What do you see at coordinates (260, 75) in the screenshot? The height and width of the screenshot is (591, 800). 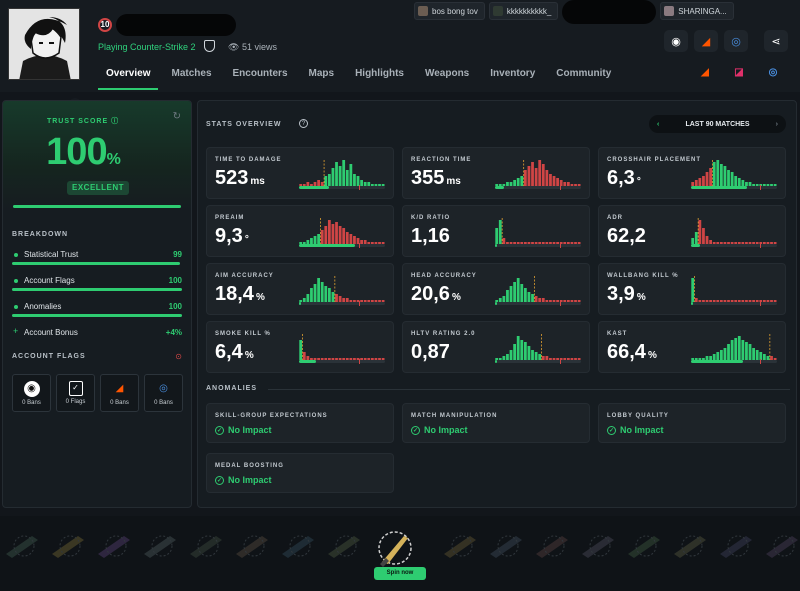 I see `tab-encounters: Encounters` at bounding box center [260, 75].